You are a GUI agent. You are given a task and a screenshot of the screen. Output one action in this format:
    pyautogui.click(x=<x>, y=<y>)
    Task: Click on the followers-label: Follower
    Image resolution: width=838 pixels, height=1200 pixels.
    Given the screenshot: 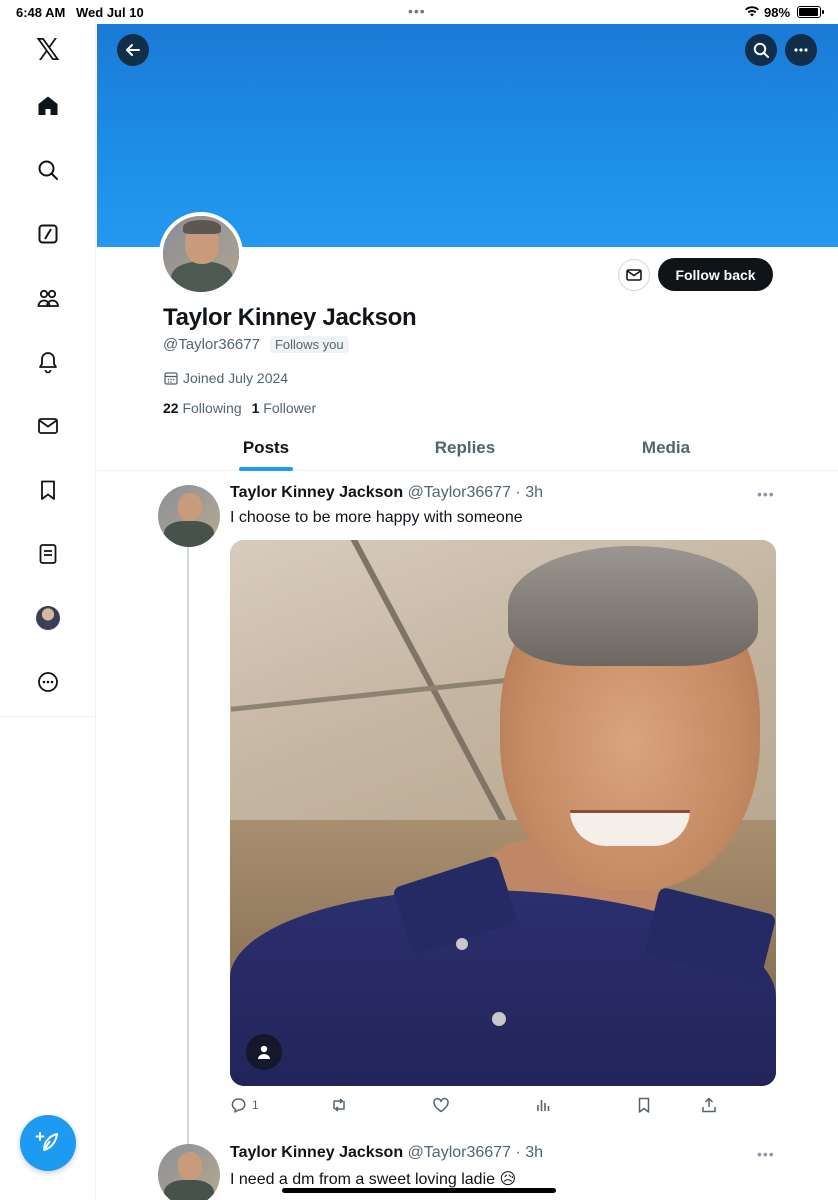 What is the action you would take?
    pyautogui.click(x=290, y=408)
    